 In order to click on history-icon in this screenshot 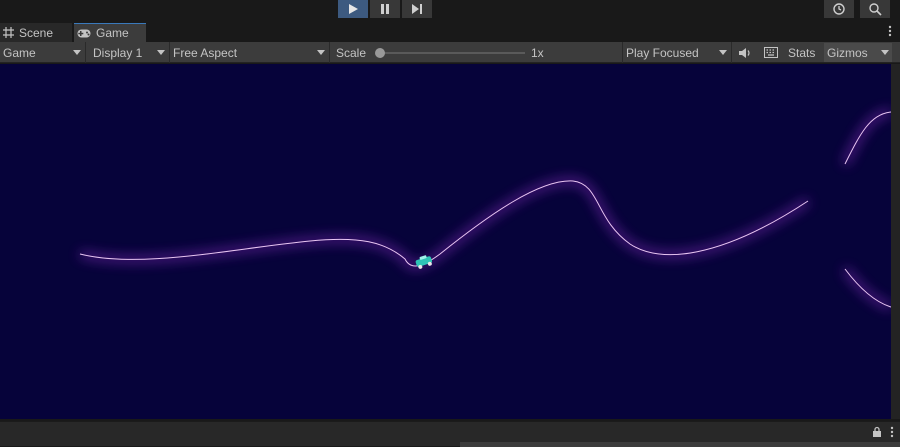, I will do `click(839, 9)`.